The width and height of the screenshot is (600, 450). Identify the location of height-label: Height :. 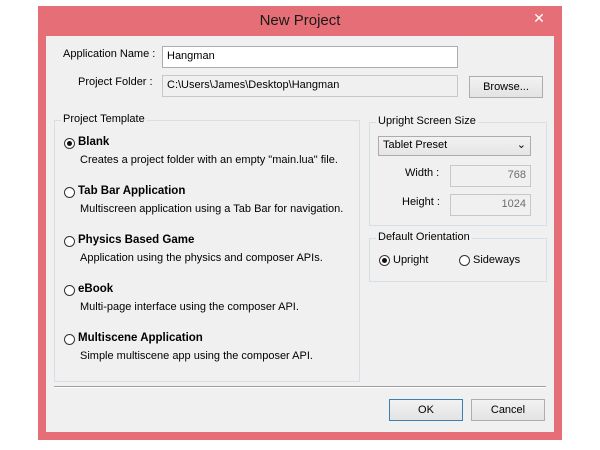
(421, 202).